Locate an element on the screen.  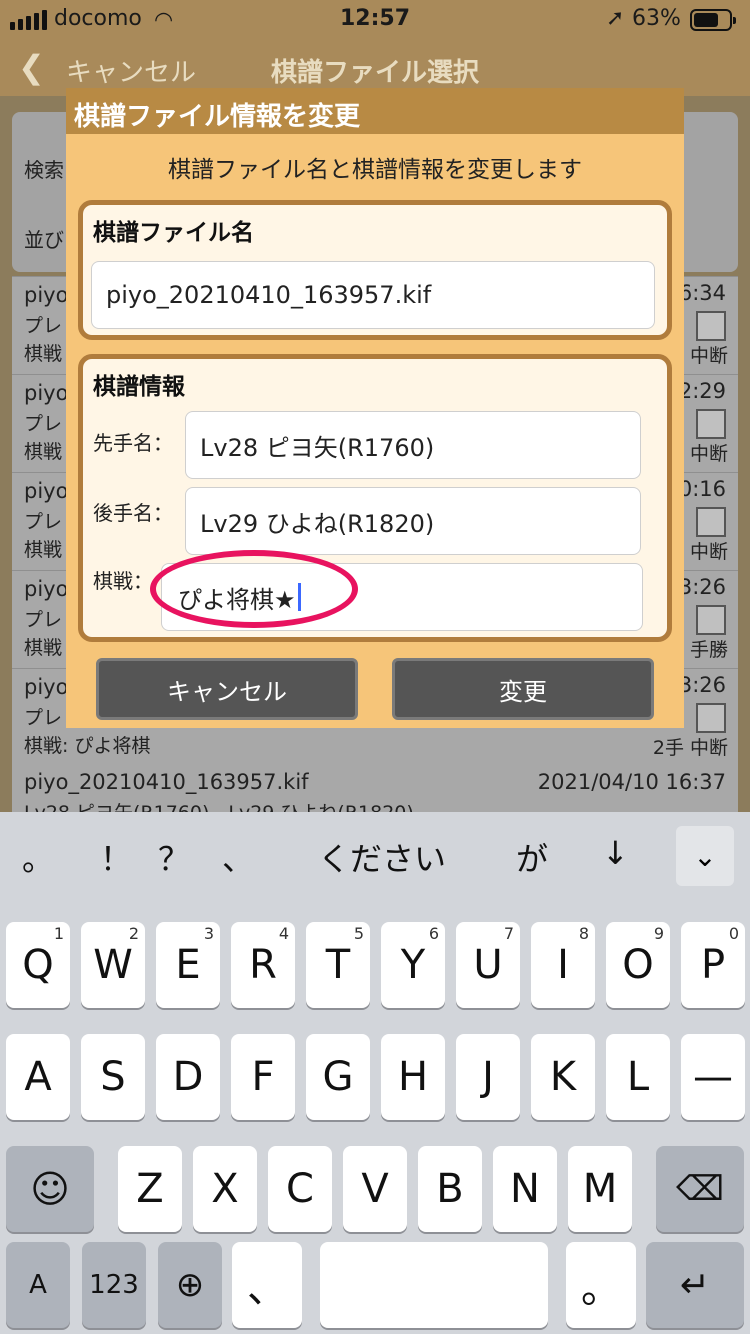
dialog-title: 棋譜ファイル情報を変更 is located at coordinates (217, 117).